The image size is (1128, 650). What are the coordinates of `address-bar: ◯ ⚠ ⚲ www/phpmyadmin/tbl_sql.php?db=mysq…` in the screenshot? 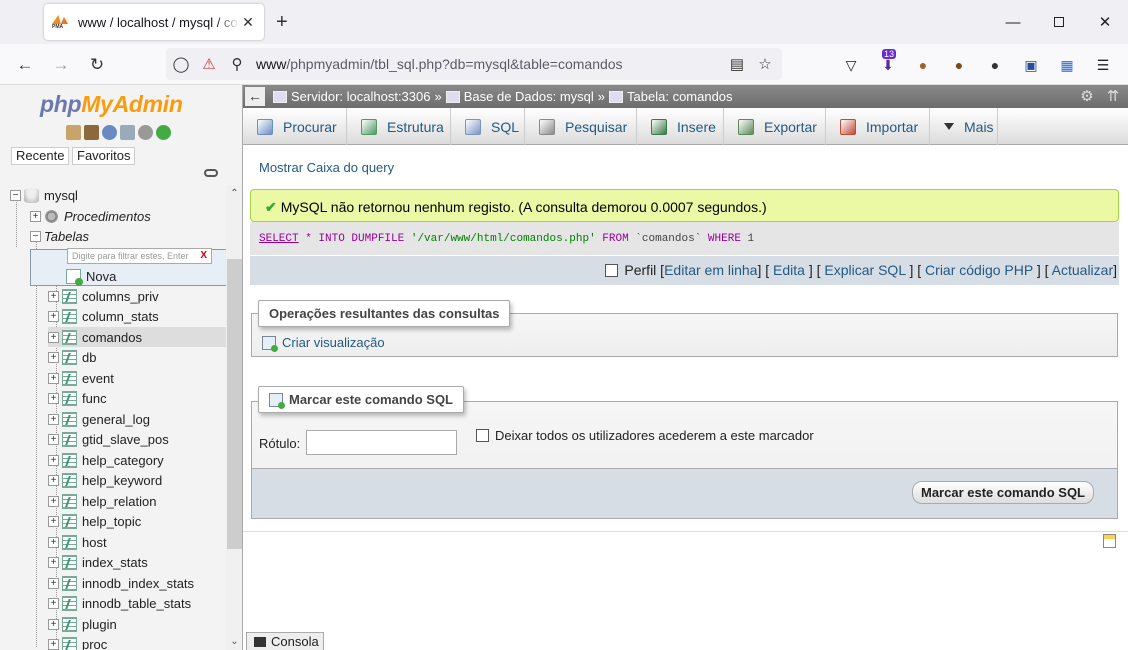 It's located at (474, 64).